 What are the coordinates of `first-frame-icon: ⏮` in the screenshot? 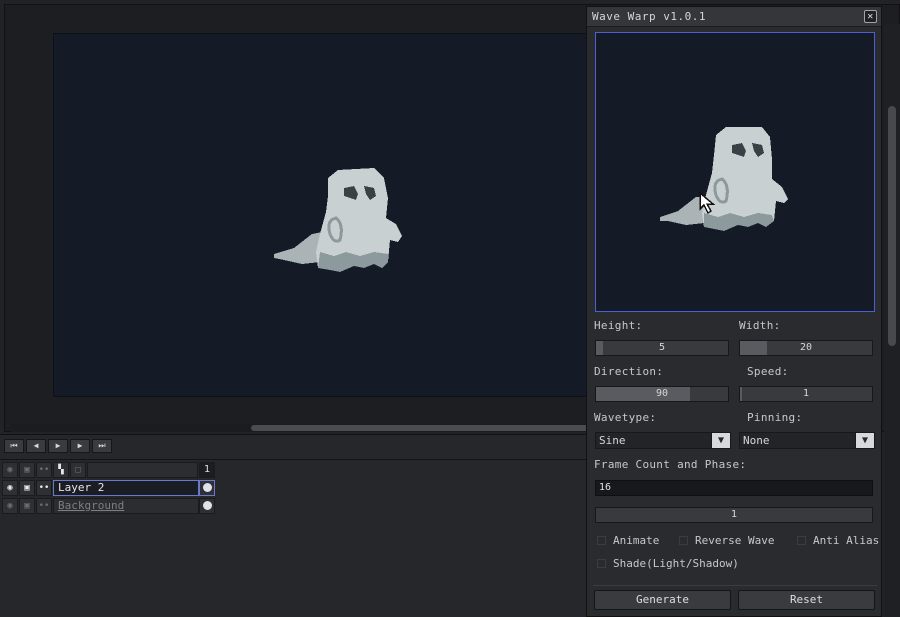 It's located at (14, 446).